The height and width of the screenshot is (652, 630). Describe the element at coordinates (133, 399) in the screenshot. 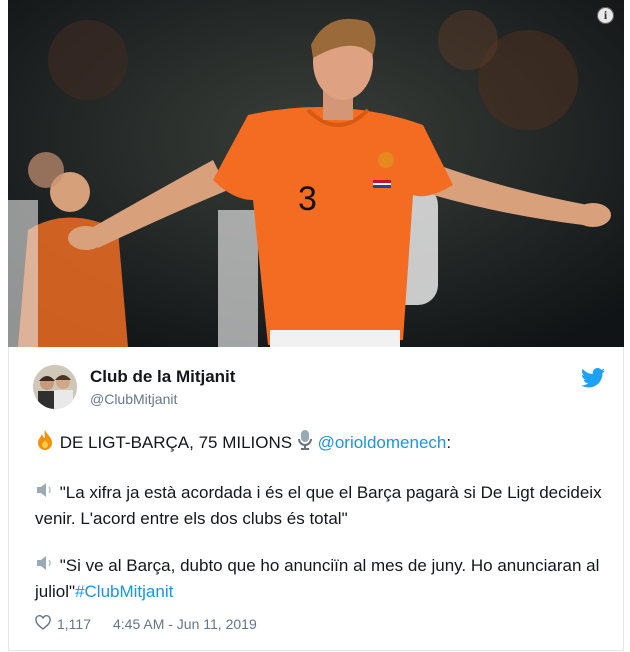

I see `user-handle: @ClubMitjanit` at that location.